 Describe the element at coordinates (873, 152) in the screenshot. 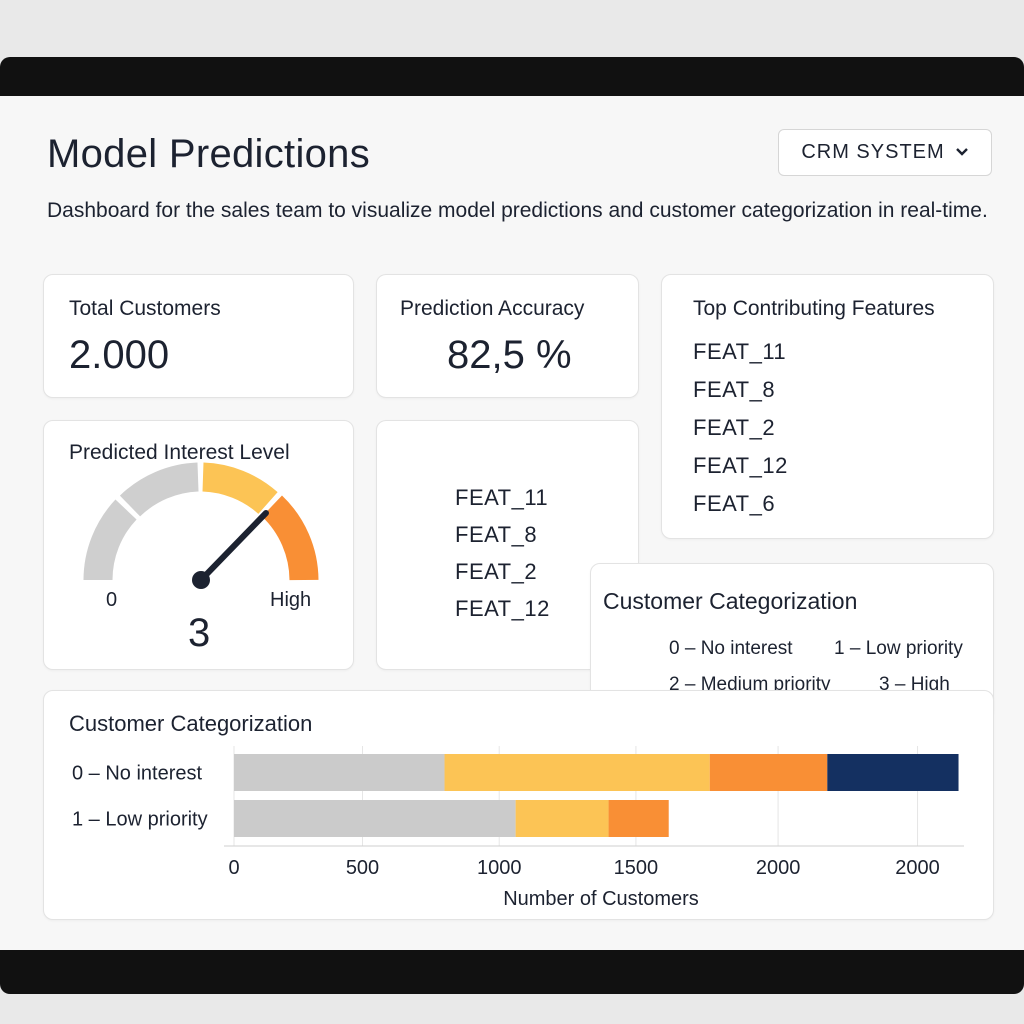

I see `crm-system-label: CRM SYSTEM` at that location.